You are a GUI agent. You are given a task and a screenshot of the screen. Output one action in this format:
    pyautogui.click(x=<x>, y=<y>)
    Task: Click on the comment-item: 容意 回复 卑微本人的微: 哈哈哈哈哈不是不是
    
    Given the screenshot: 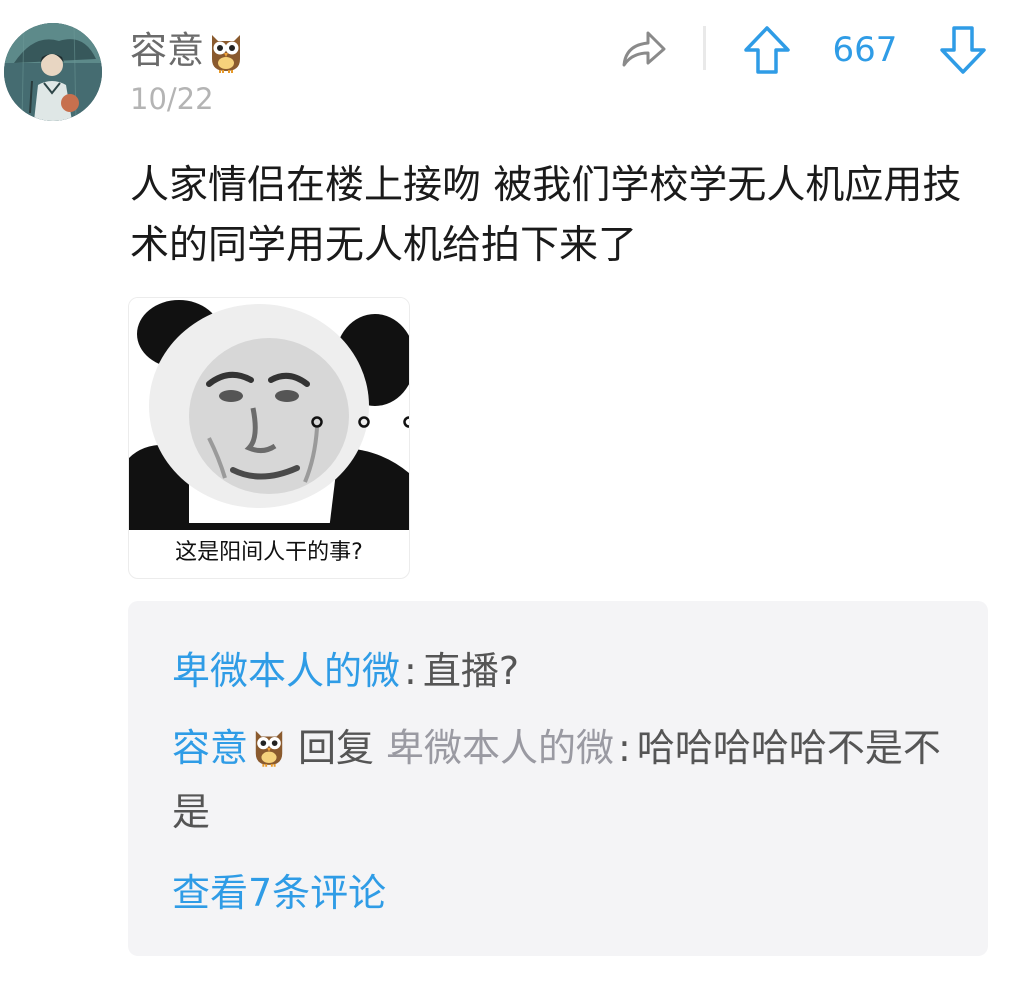 What is the action you would take?
    pyautogui.click(x=567, y=780)
    